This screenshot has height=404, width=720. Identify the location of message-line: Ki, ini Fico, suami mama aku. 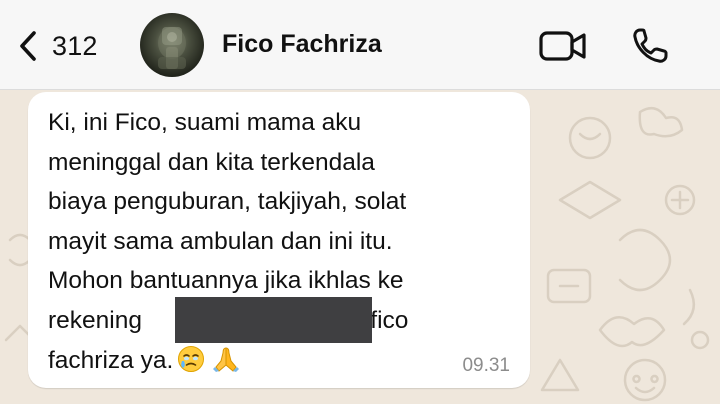
(205, 122).